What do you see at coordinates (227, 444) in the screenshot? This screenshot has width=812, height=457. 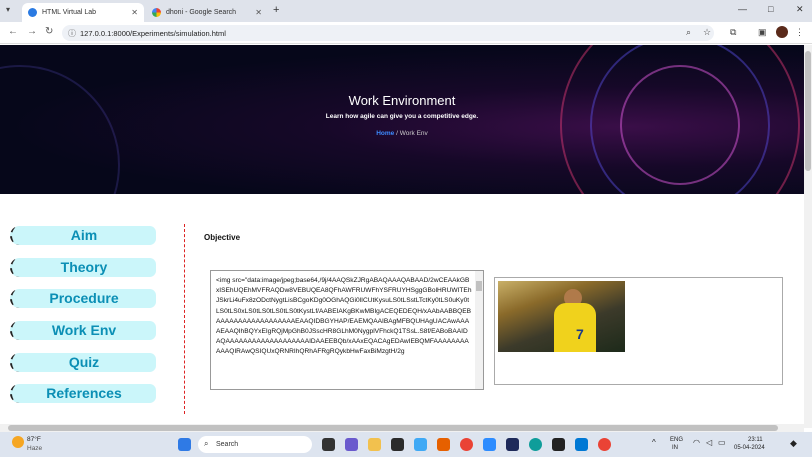 I see `search-placeholder: Search` at bounding box center [227, 444].